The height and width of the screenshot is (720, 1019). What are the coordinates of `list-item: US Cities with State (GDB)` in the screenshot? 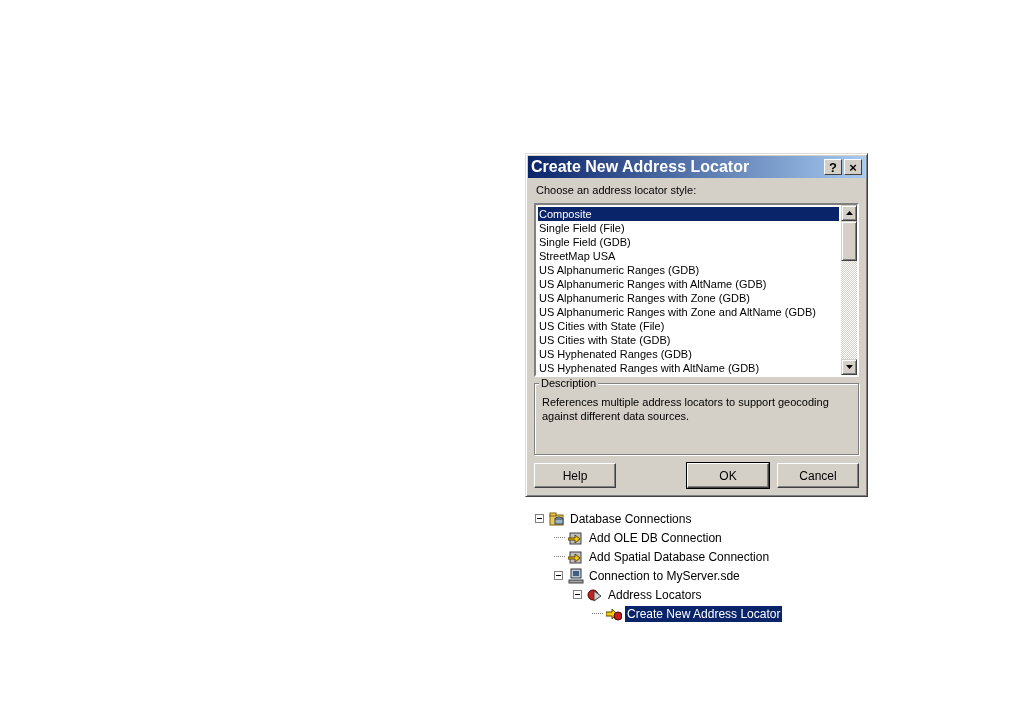 It's located at (688, 340).